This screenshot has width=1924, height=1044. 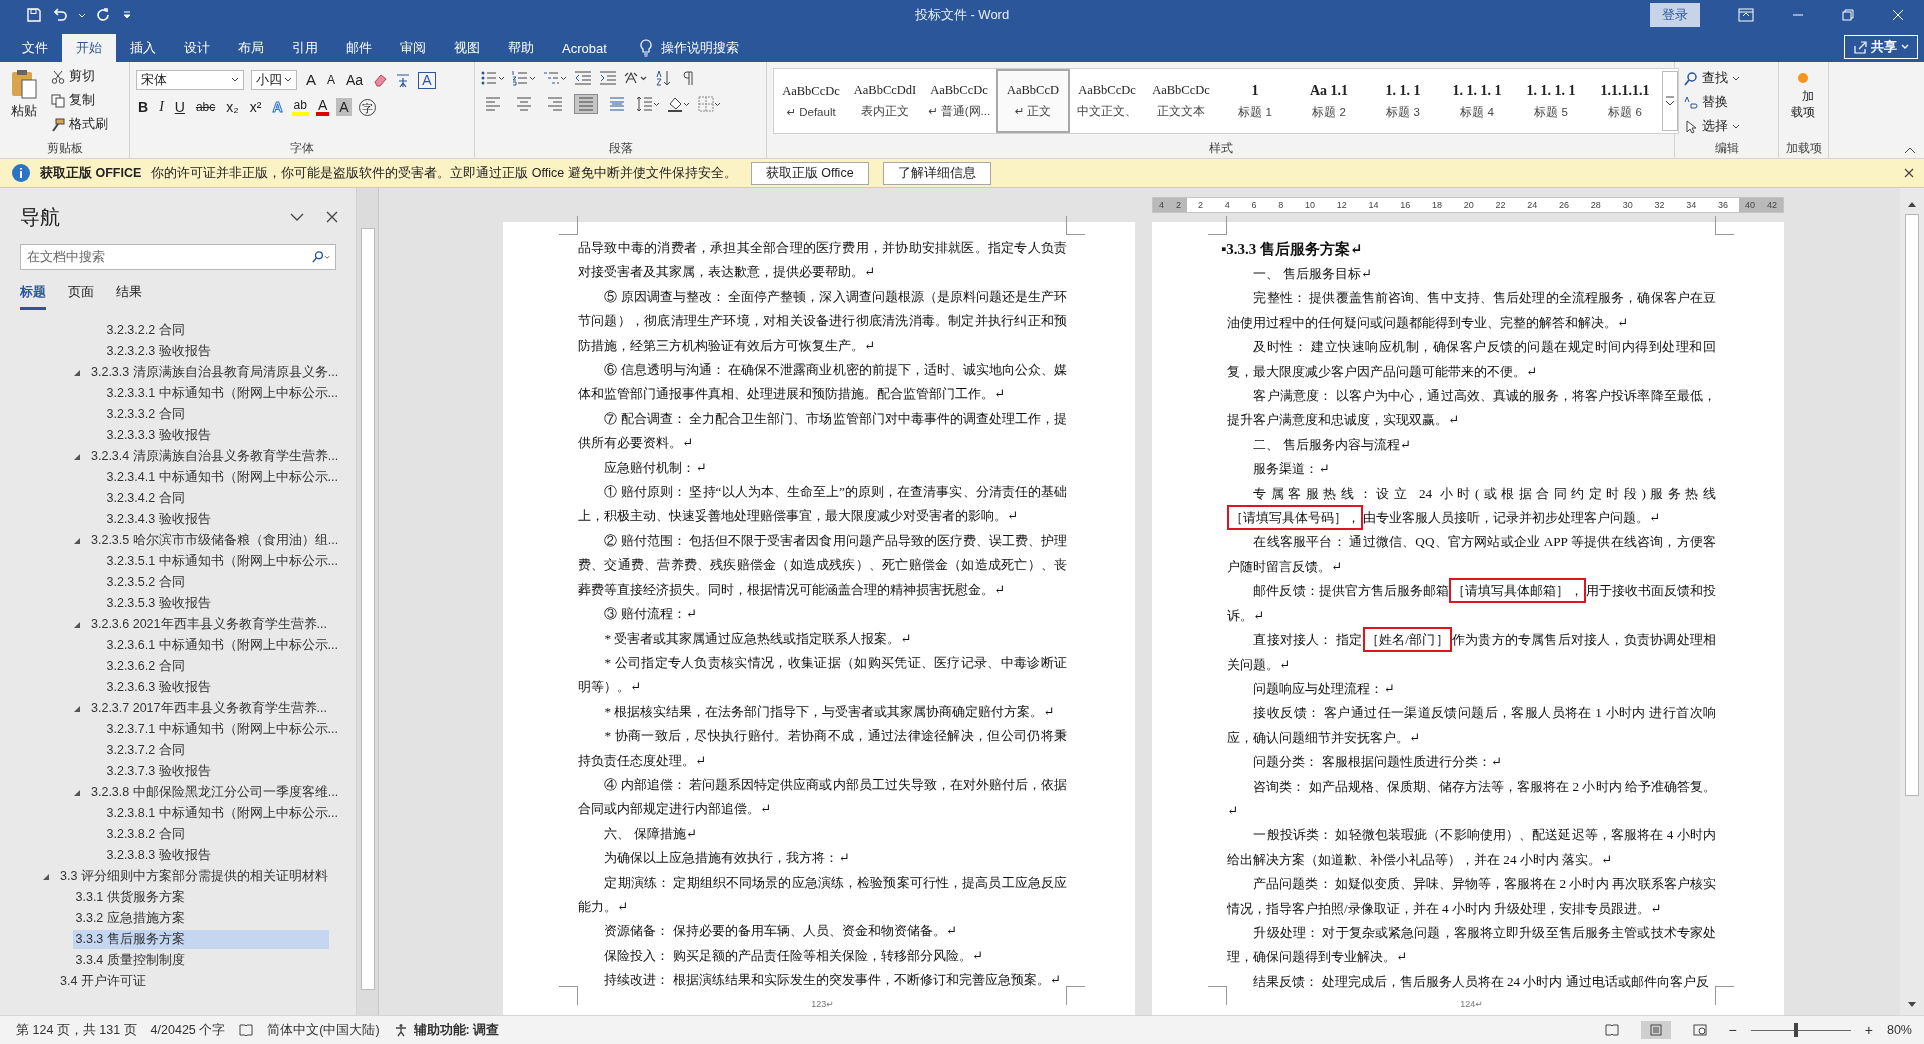 What do you see at coordinates (145, 582) in the screenshot?
I see `heading-item: 3.2.3.5.2 合同` at bounding box center [145, 582].